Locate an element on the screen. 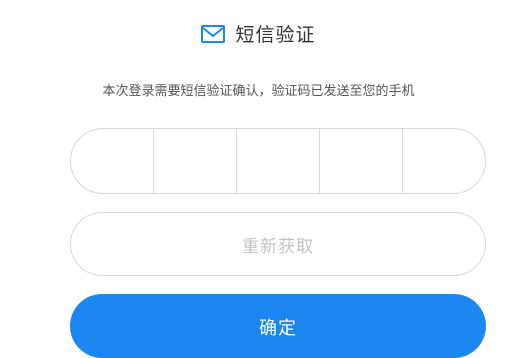 This screenshot has width=517, height=358. mail-icon is located at coordinates (213, 33).